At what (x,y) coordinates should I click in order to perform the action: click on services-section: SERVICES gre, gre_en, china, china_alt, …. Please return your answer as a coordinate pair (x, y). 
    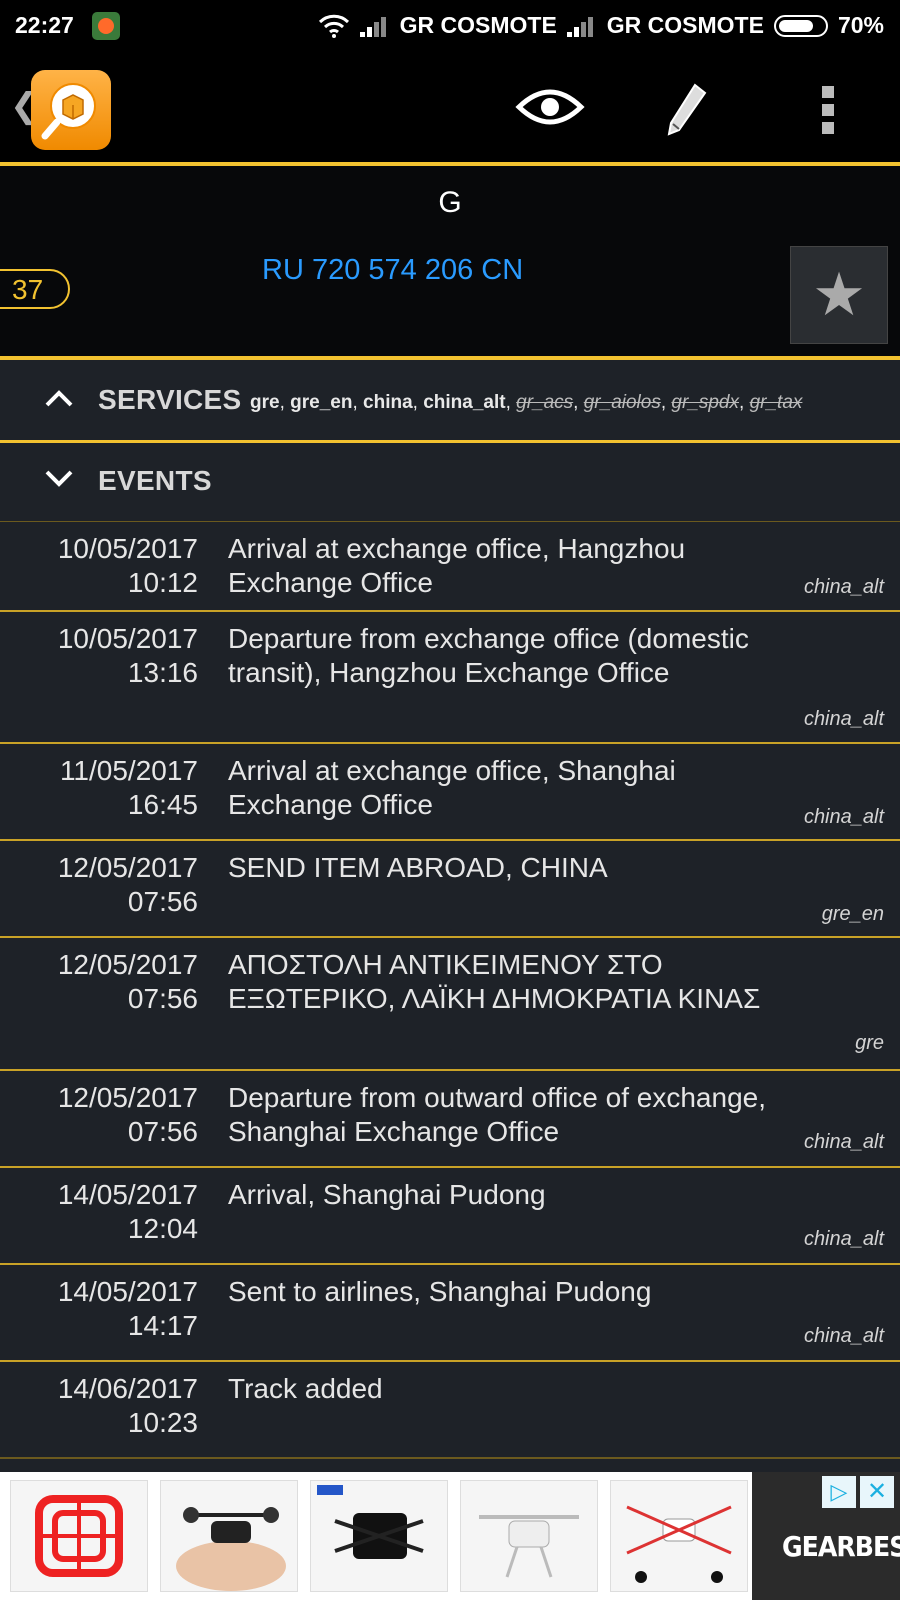
    Looking at the image, I should click on (450, 401).